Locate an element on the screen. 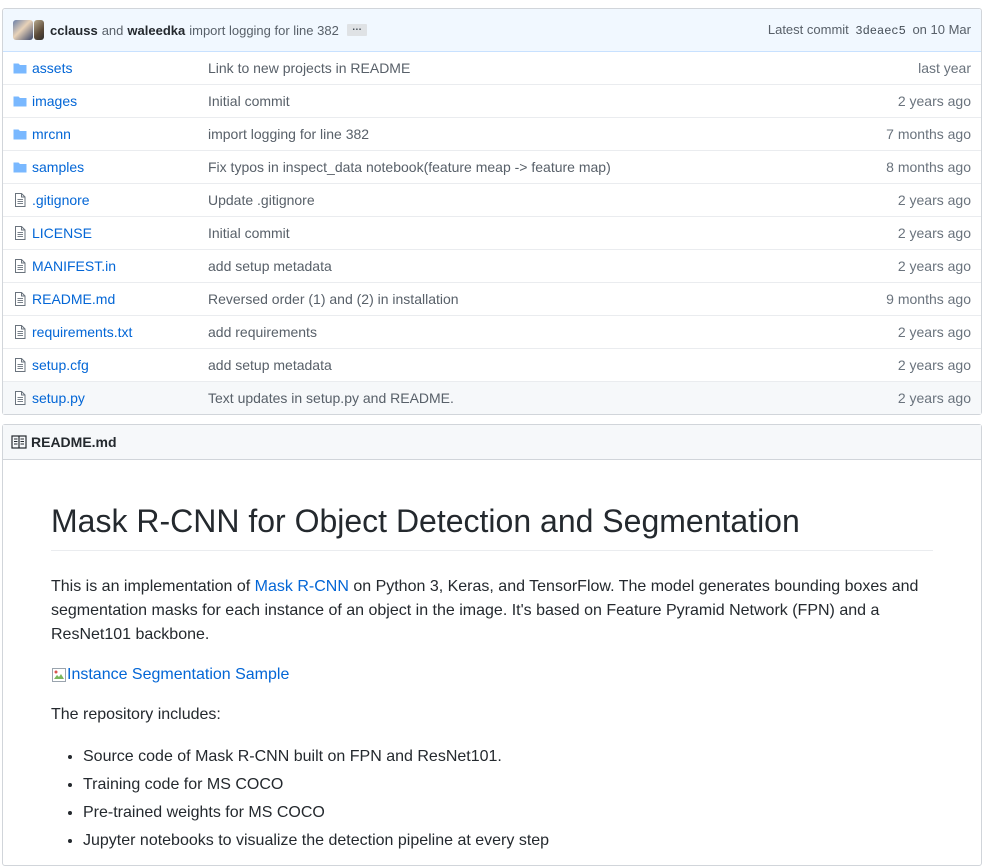 Image resolution: width=984 pixels, height=866 pixels. file-name-link: setup.py is located at coordinates (58, 398).